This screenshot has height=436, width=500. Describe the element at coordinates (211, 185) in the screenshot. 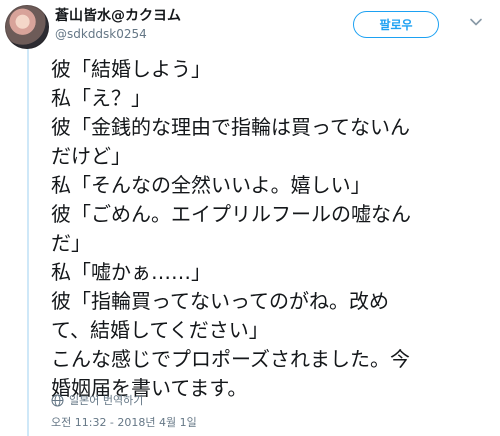

I see `tweet-line: 私「そんなの全然いいよ。嬉しい」` at that location.